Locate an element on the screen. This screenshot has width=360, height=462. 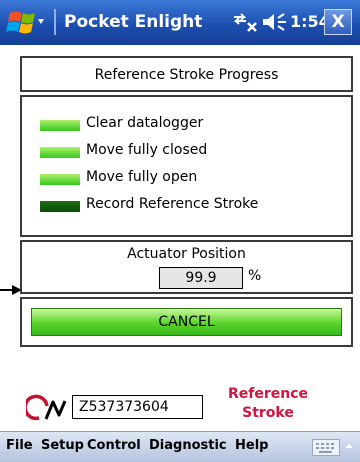
step-label: Clear datalogger is located at coordinates (145, 123).